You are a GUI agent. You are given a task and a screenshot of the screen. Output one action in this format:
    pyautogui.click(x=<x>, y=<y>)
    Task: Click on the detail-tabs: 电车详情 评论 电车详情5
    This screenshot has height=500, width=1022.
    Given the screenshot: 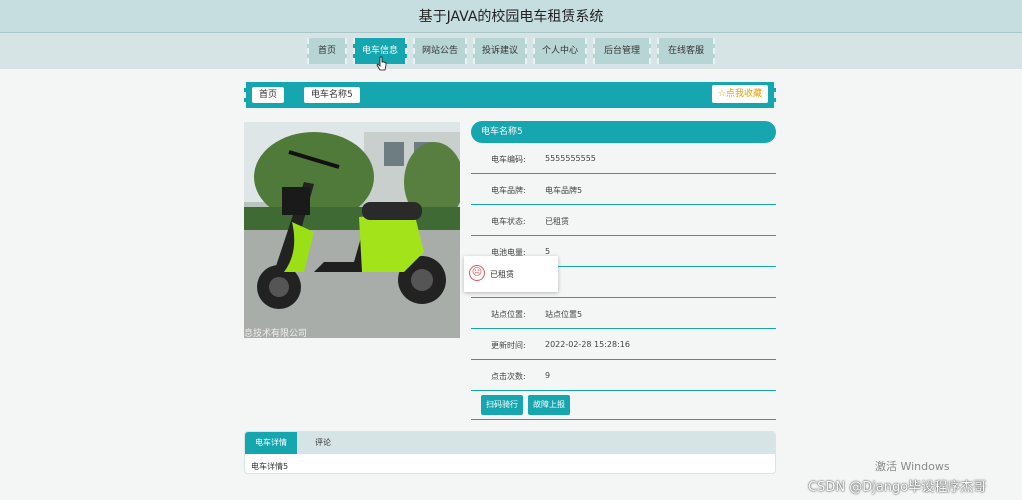 What is the action you would take?
    pyautogui.click(x=510, y=452)
    